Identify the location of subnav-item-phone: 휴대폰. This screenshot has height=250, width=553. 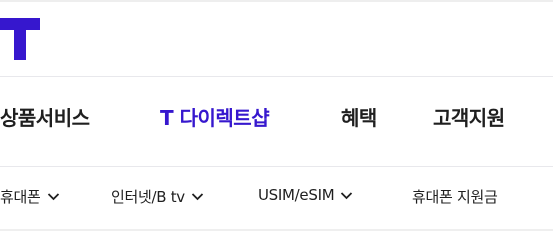
(30, 196).